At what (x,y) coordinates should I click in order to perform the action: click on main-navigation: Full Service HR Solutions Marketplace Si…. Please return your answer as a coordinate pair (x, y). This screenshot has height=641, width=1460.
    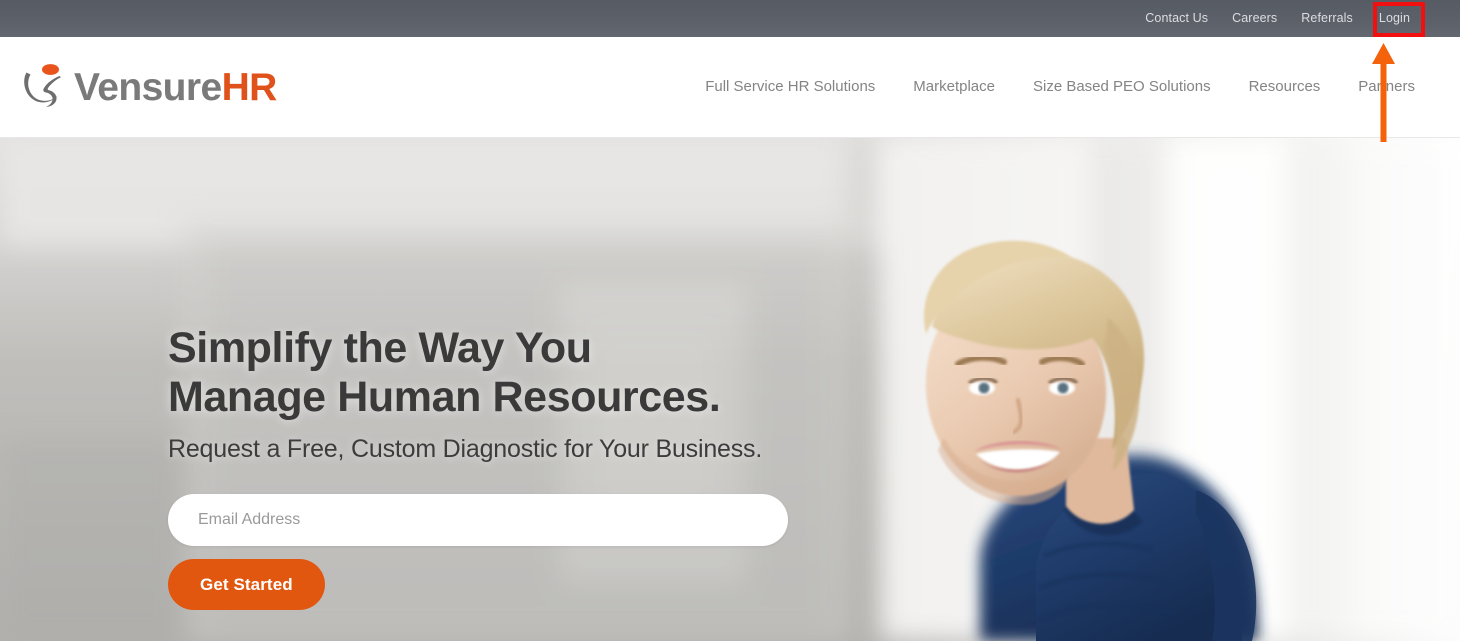
    Looking at the image, I should click on (1060, 87).